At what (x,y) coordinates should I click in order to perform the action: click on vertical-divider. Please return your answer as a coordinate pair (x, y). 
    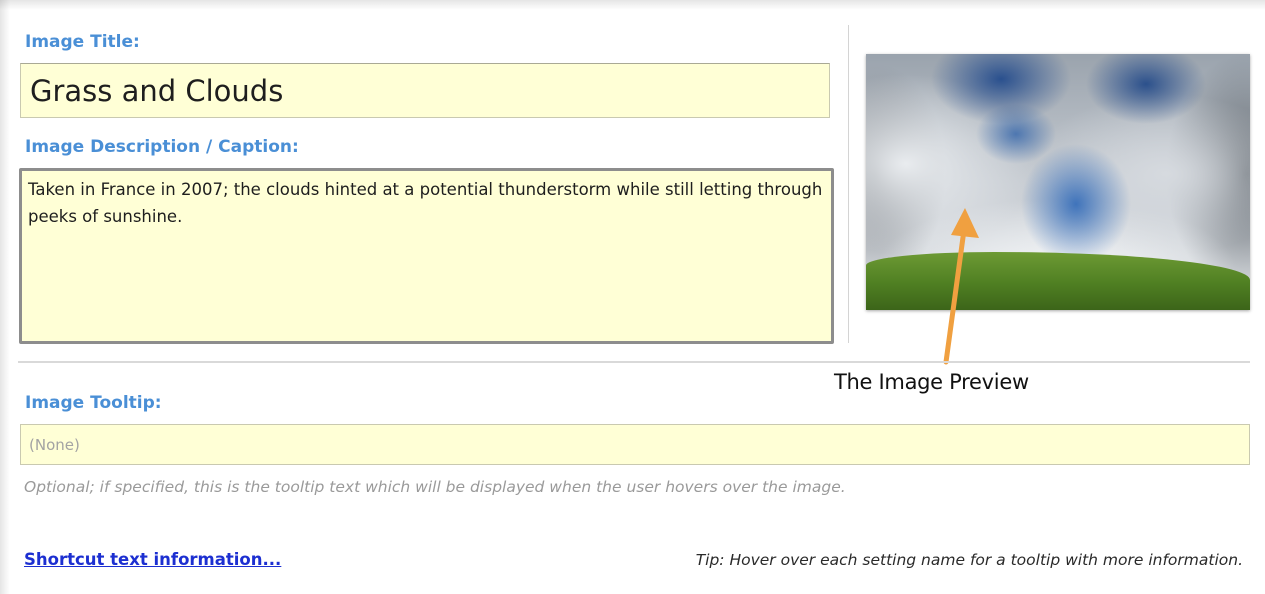
    Looking at the image, I should click on (848, 184).